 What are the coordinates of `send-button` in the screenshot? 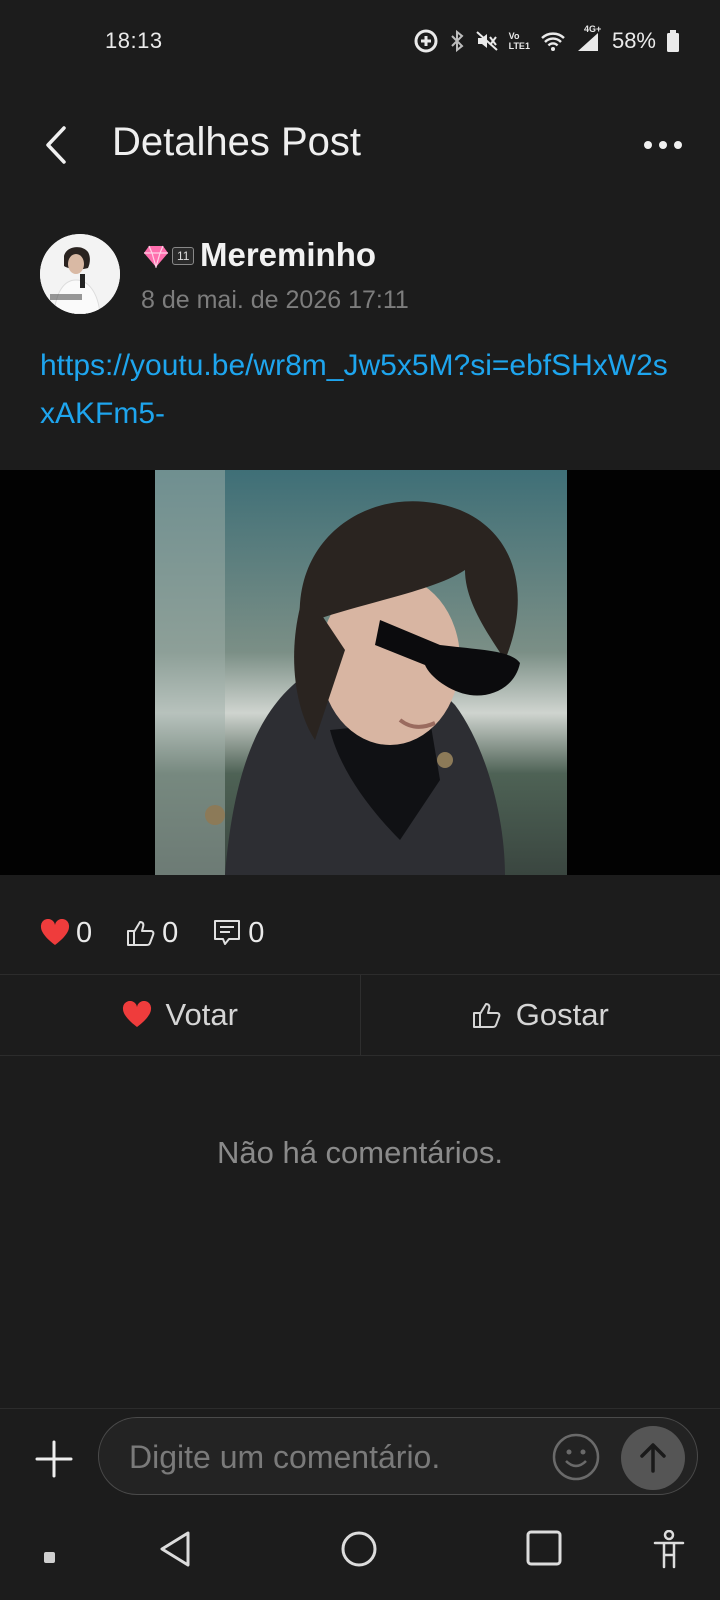 It's located at (653, 1458).